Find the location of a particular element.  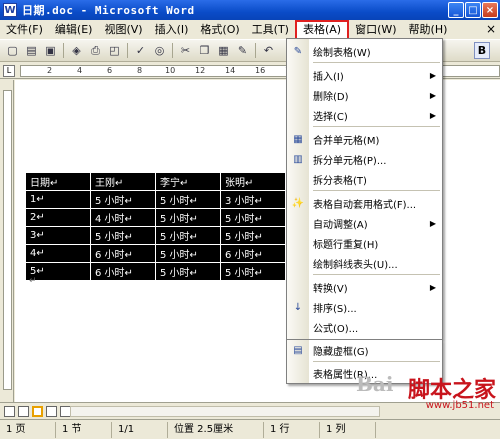

table-cell: 李宁↵ is located at coordinates (188, 181).